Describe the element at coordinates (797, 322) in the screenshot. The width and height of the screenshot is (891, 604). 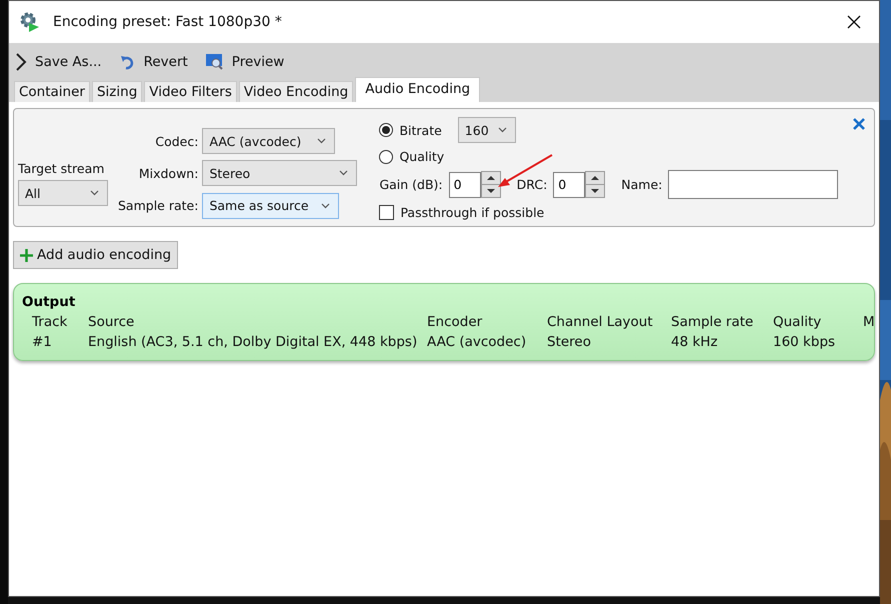
I see `column-header: Quality` at that location.